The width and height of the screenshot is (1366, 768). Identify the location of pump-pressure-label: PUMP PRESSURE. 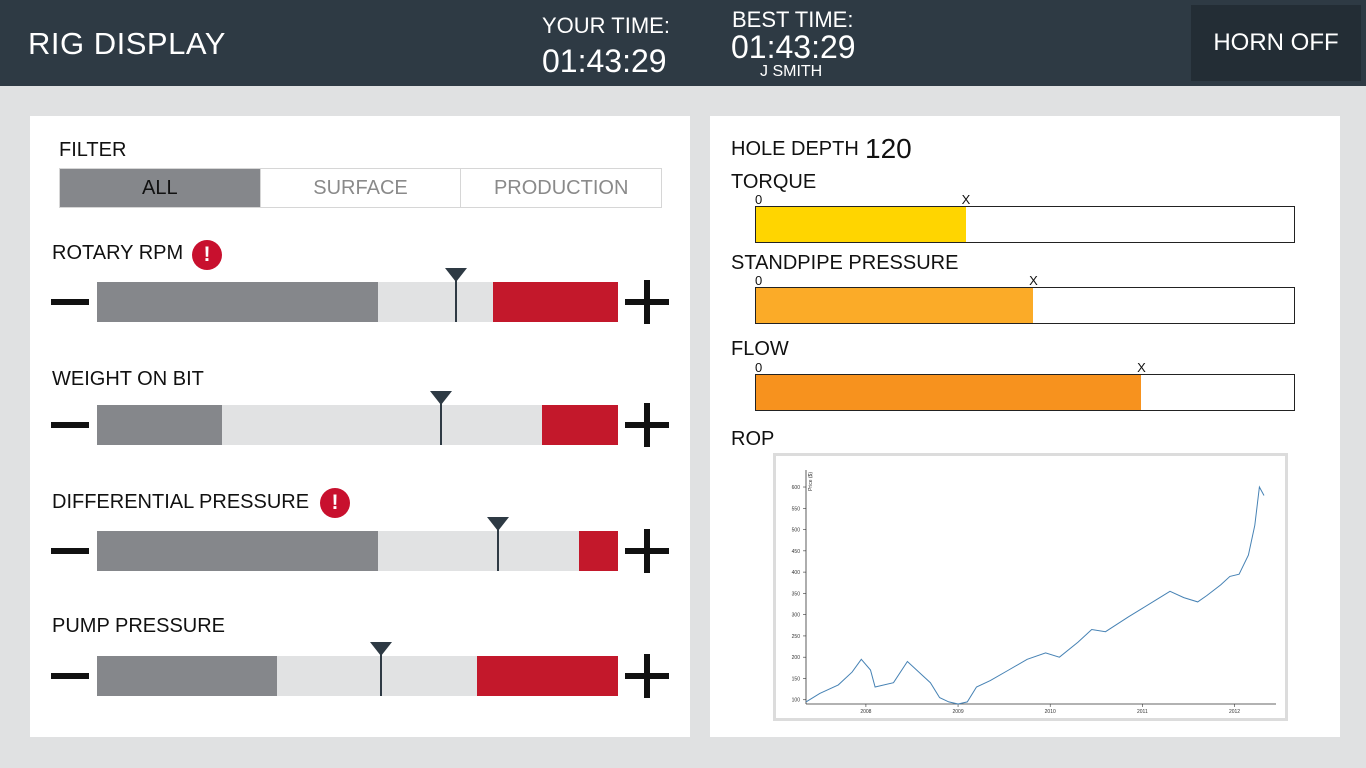
(139, 626).